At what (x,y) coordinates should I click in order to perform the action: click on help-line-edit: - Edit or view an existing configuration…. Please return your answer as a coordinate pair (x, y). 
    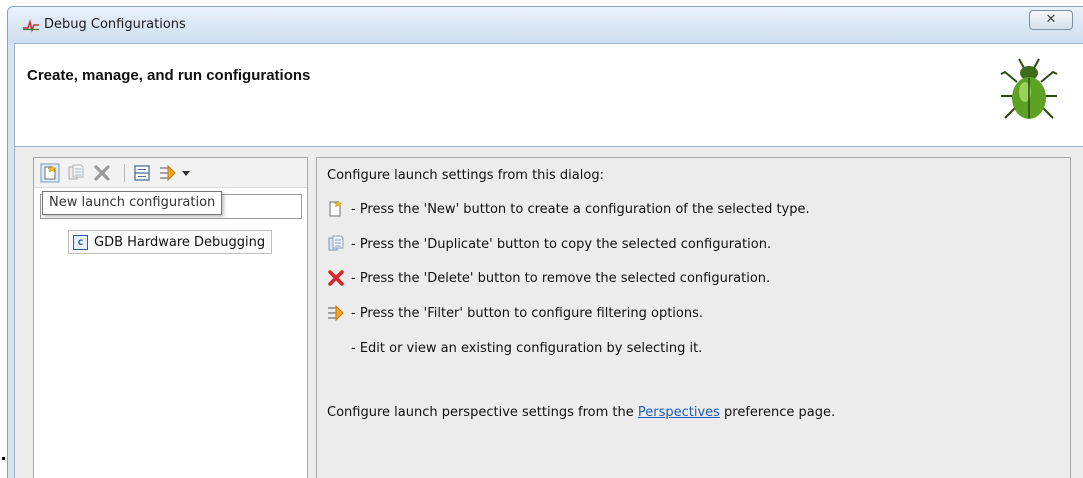
    Looking at the image, I should click on (526, 348).